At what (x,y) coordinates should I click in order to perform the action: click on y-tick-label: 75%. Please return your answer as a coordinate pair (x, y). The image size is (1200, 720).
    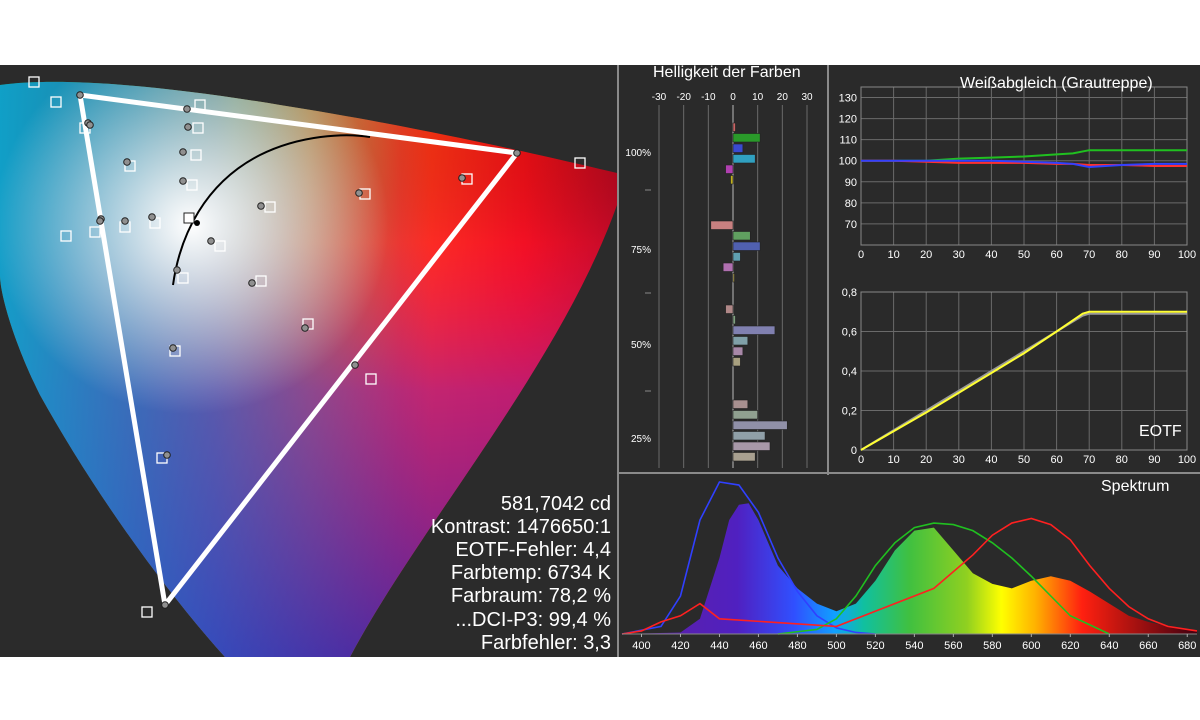
    Looking at the image, I should click on (641, 250).